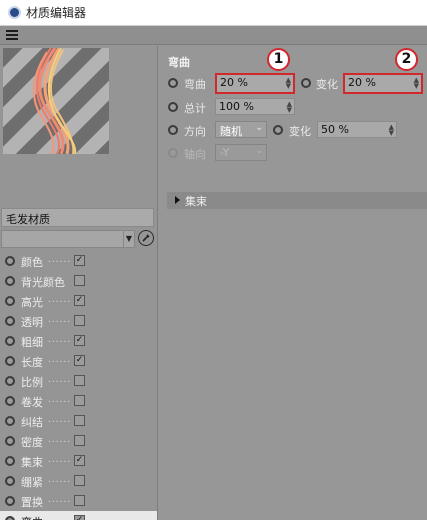 The height and width of the screenshot is (520, 427). Describe the element at coordinates (297, 200) in the screenshot. I see `cluster-group-header: 集束` at that location.